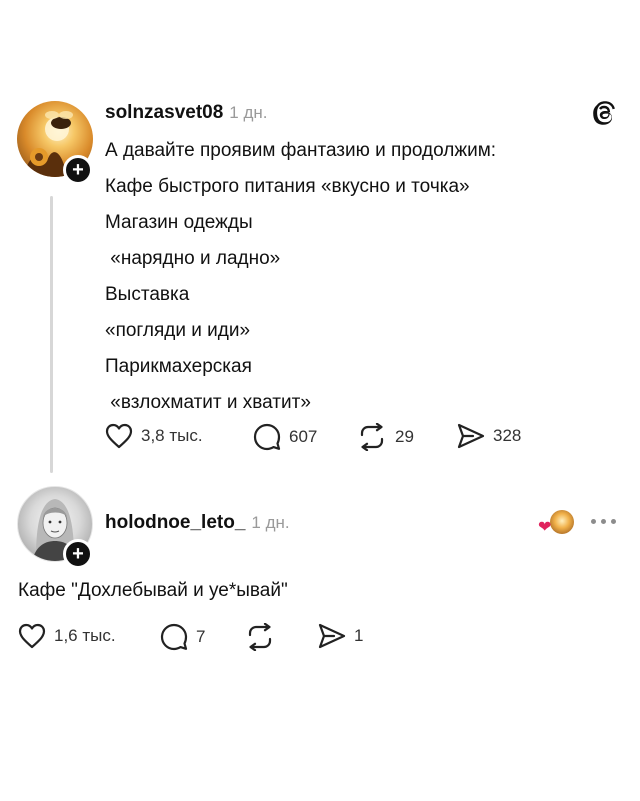 The height and width of the screenshot is (801, 640). I want to click on post-comment-count: 607, so click(303, 436).